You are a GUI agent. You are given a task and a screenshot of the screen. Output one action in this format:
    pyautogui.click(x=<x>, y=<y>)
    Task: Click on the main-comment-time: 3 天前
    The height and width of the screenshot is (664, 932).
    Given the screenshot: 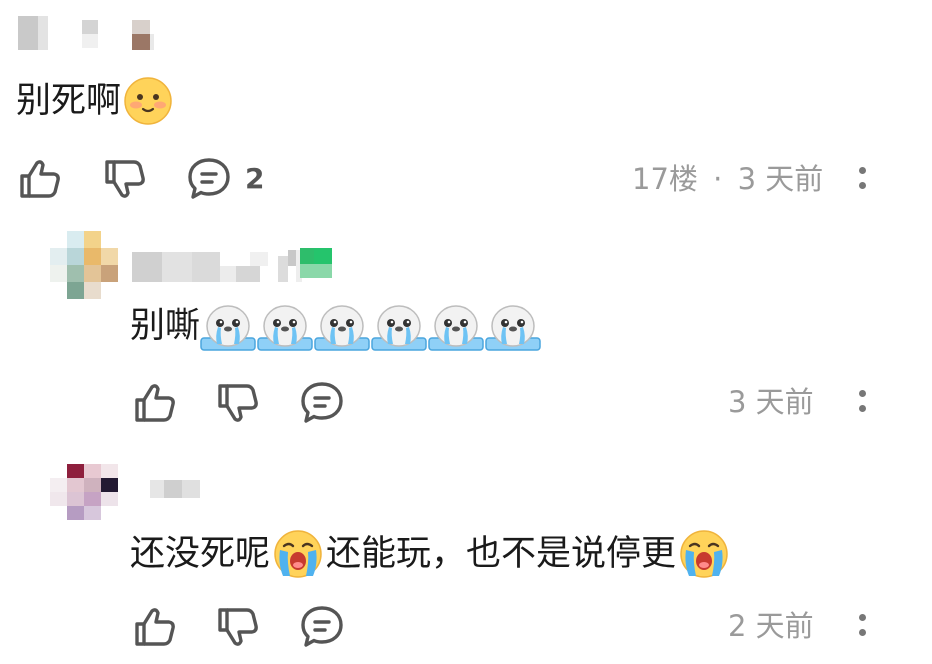 What is the action you would take?
    pyautogui.click(x=780, y=179)
    